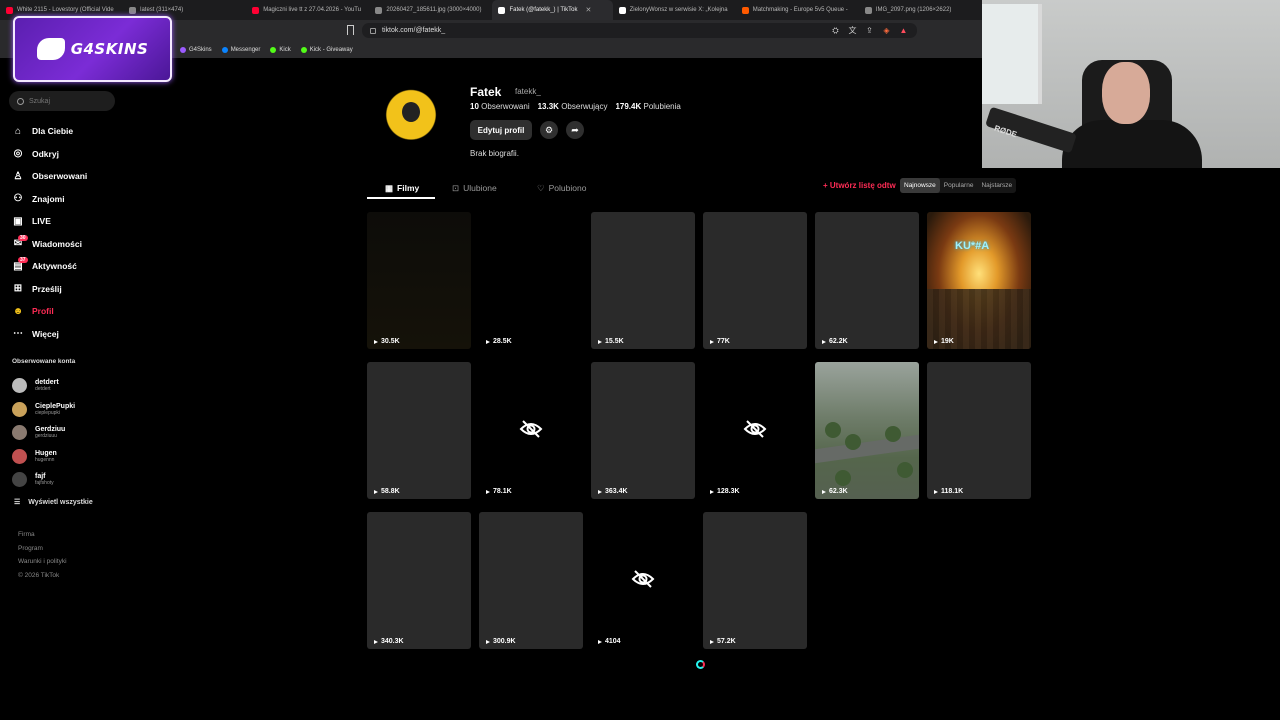  What do you see at coordinates (979, 280) in the screenshot?
I see `video-thumbnail: KU*#A 19K` at bounding box center [979, 280].